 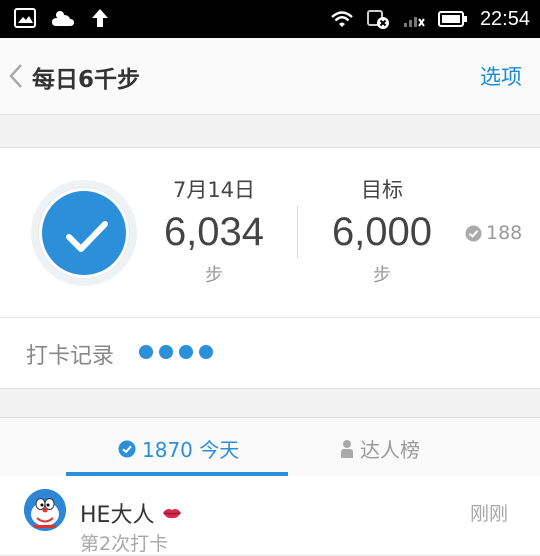 I want to click on progress-ring, so click(x=84, y=233).